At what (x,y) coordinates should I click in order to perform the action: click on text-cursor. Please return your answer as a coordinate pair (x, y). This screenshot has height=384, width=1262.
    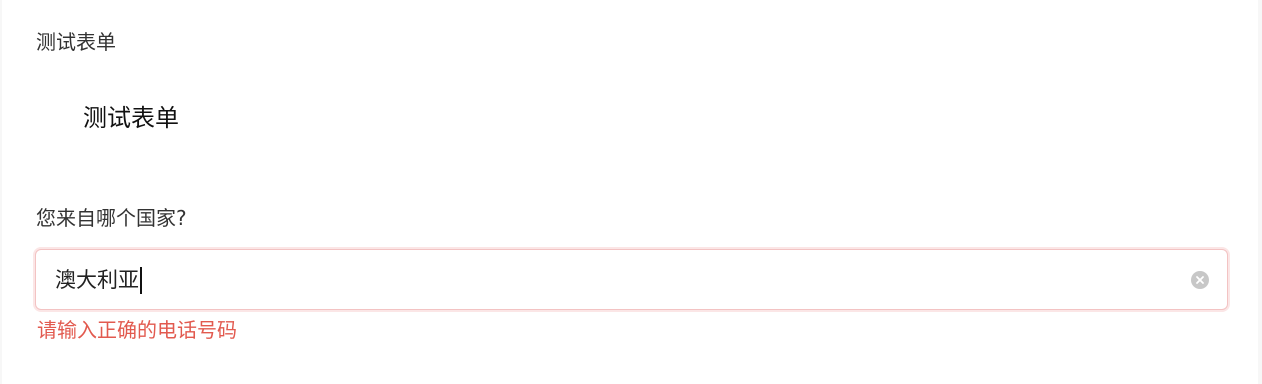
    Looking at the image, I should click on (141, 280).